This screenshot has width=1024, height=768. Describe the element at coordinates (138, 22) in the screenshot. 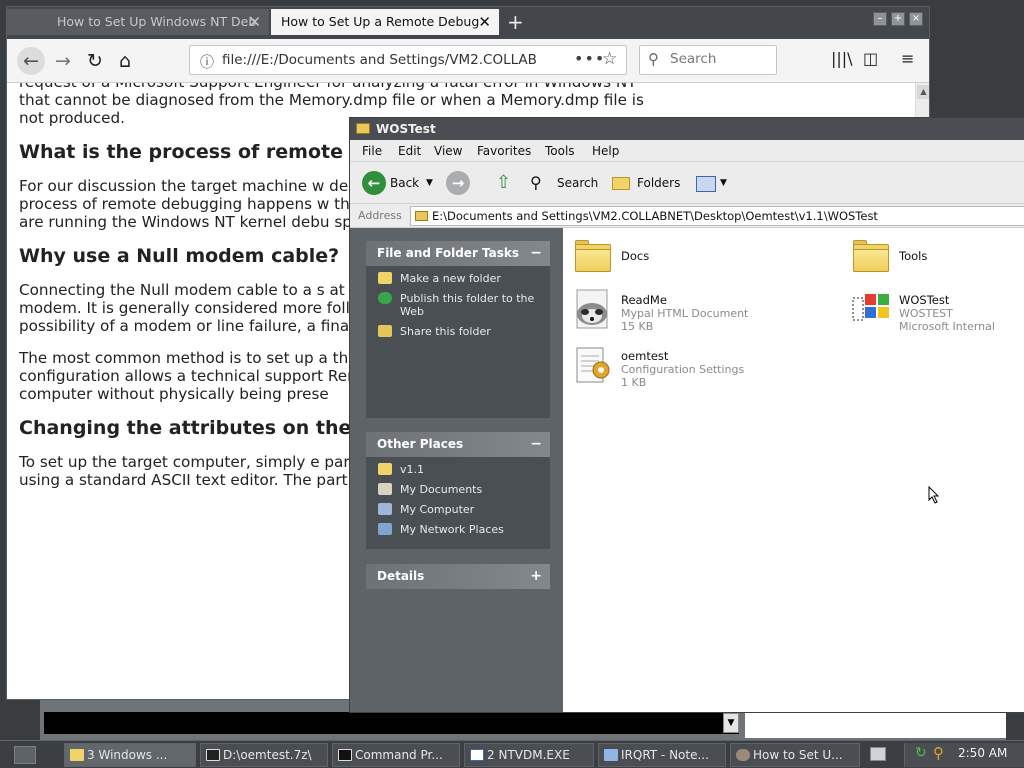

I see `tab-inactive: How to Set Up Windows NT Deb ✕` at that location.